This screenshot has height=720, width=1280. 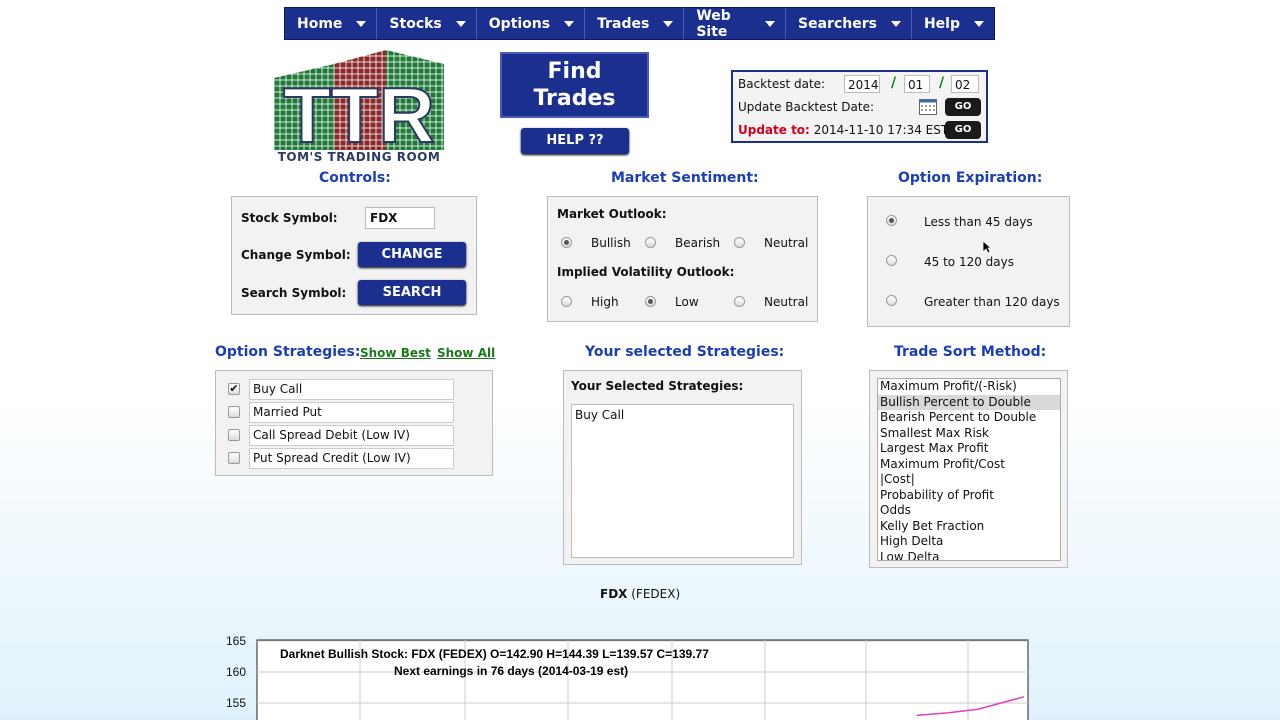 What do you see at coordinates (806, 107) in the screenshot?
I see `update-backtest-label: Update Backtest Date:` at bounding box center [806, 107].